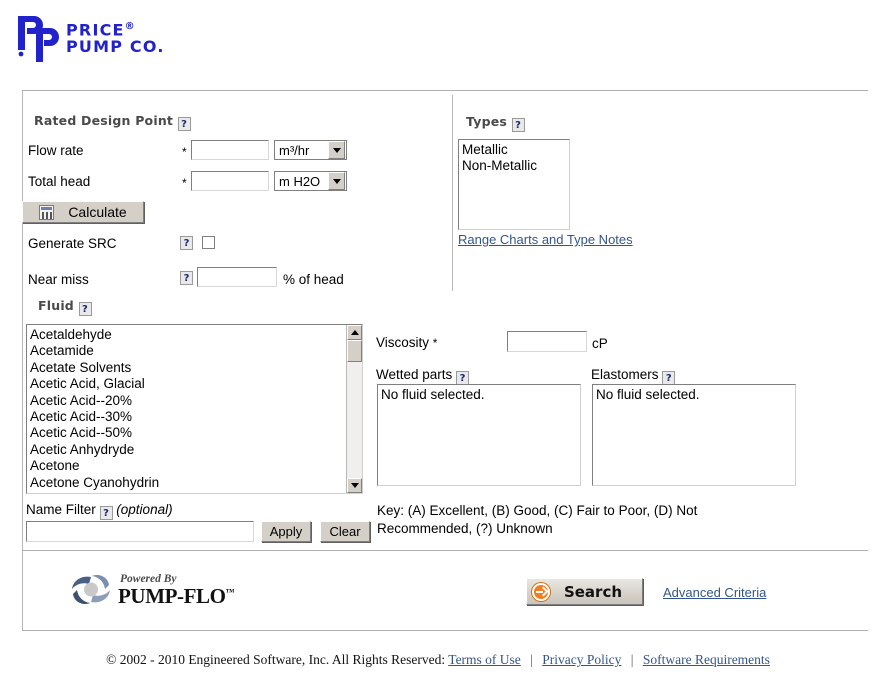 Image resolution: width=876 pixels, height=700 pixels. I want to click on scroll-down-icon, so click(354, 485).